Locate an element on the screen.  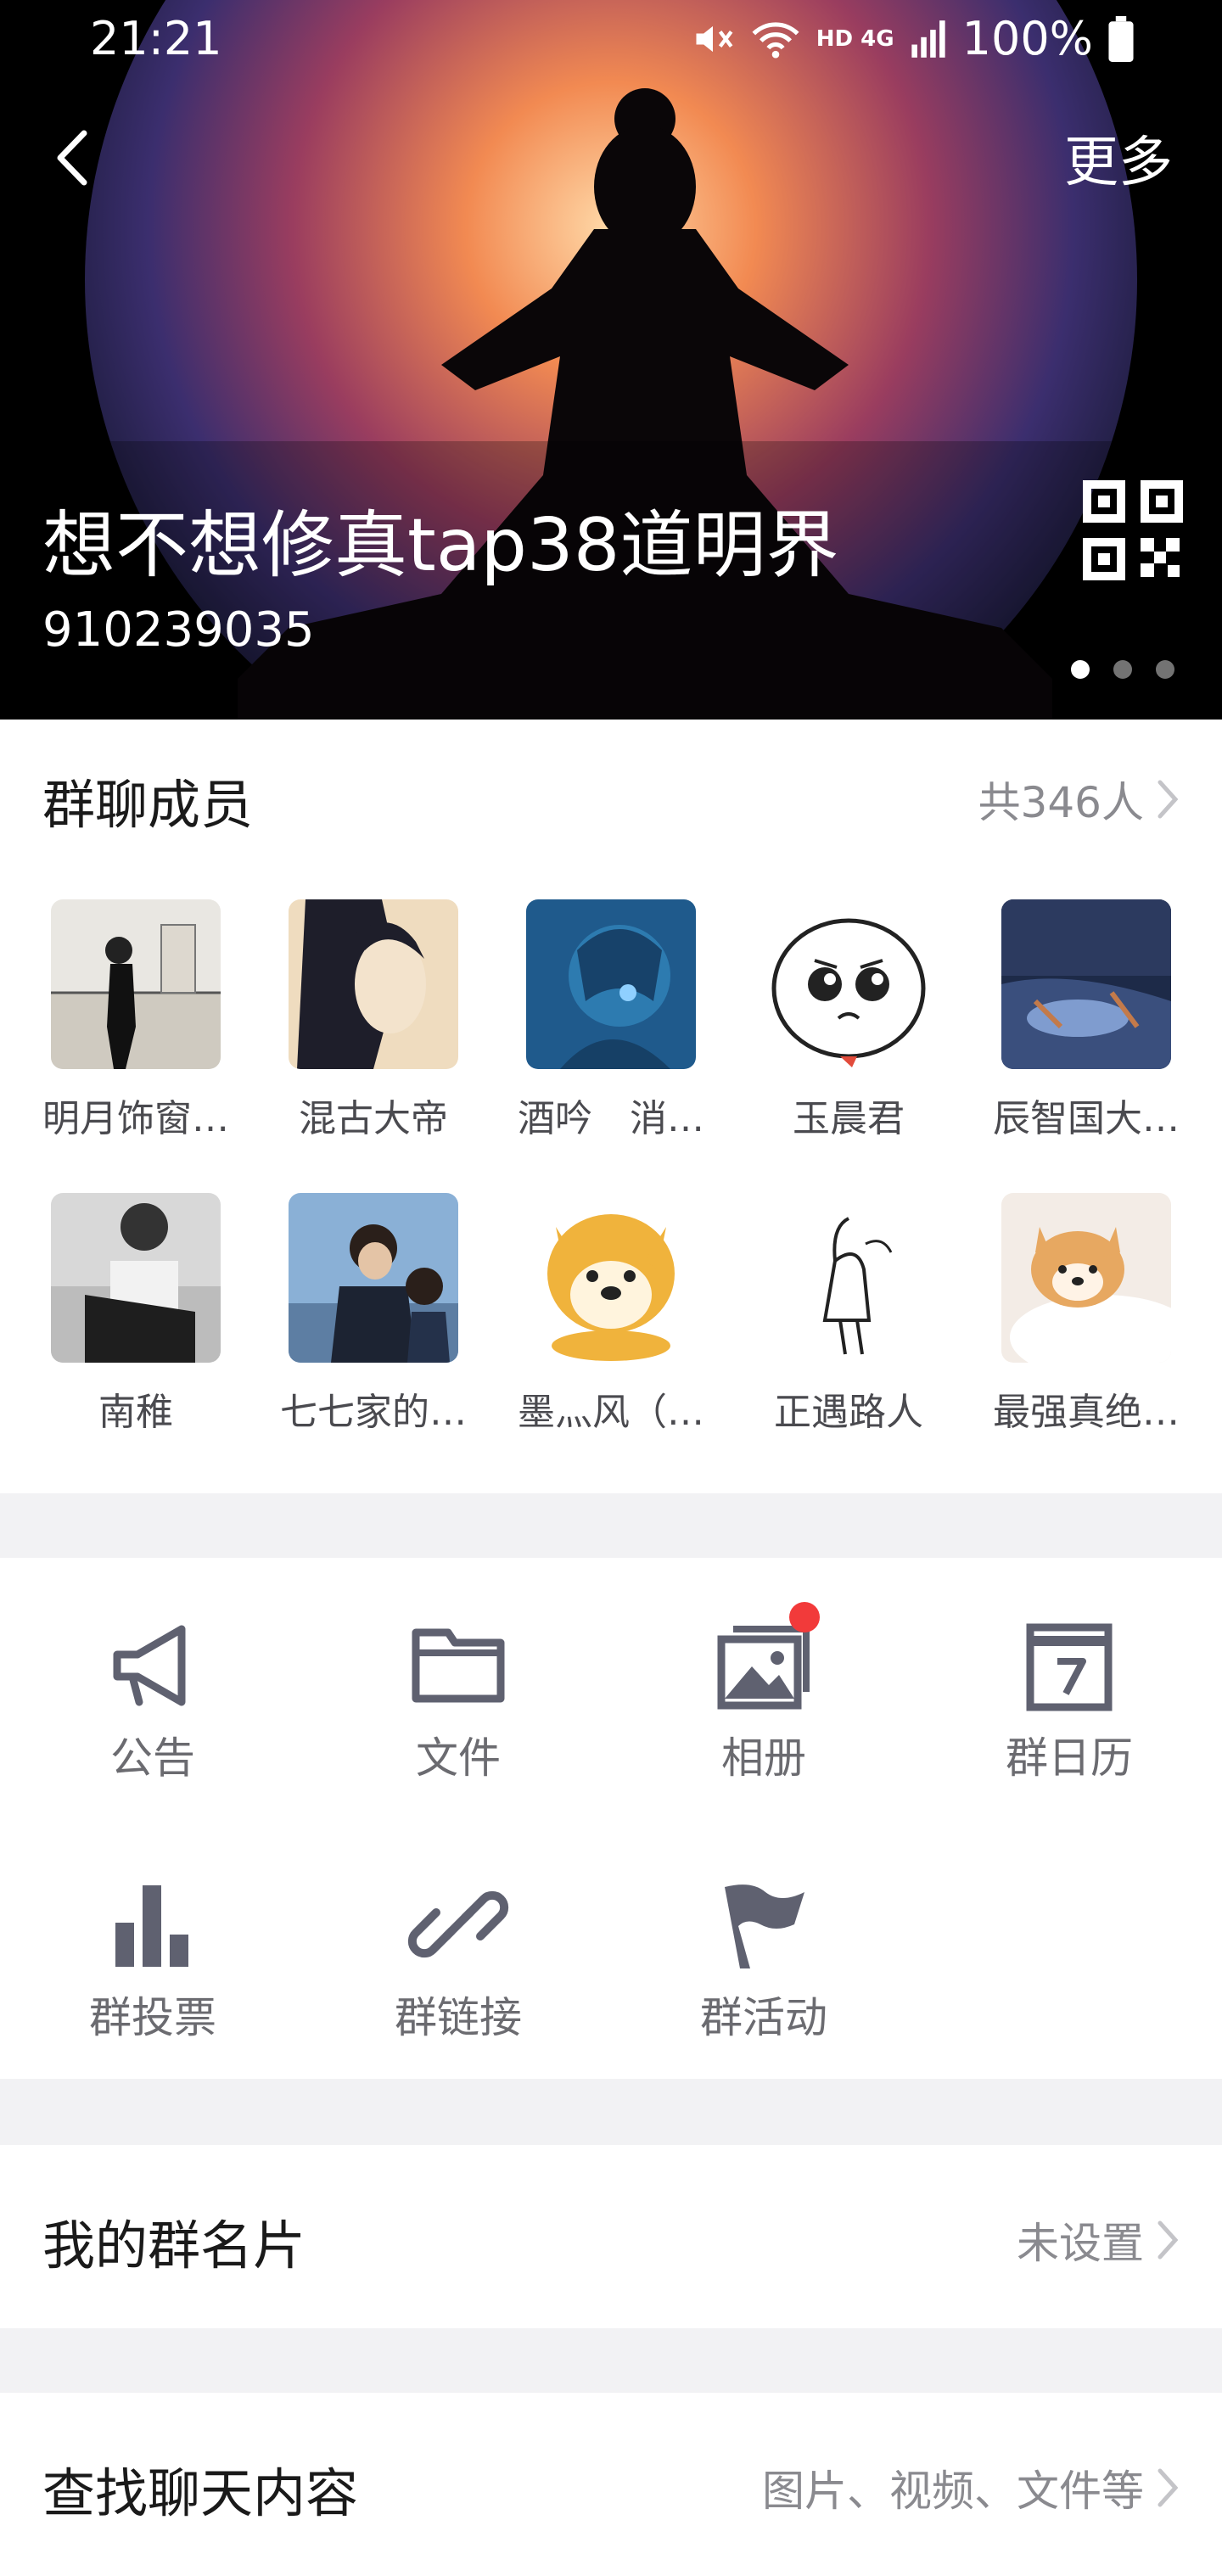
member-name: 正遇路人 is located at coordinates (848, 1412).